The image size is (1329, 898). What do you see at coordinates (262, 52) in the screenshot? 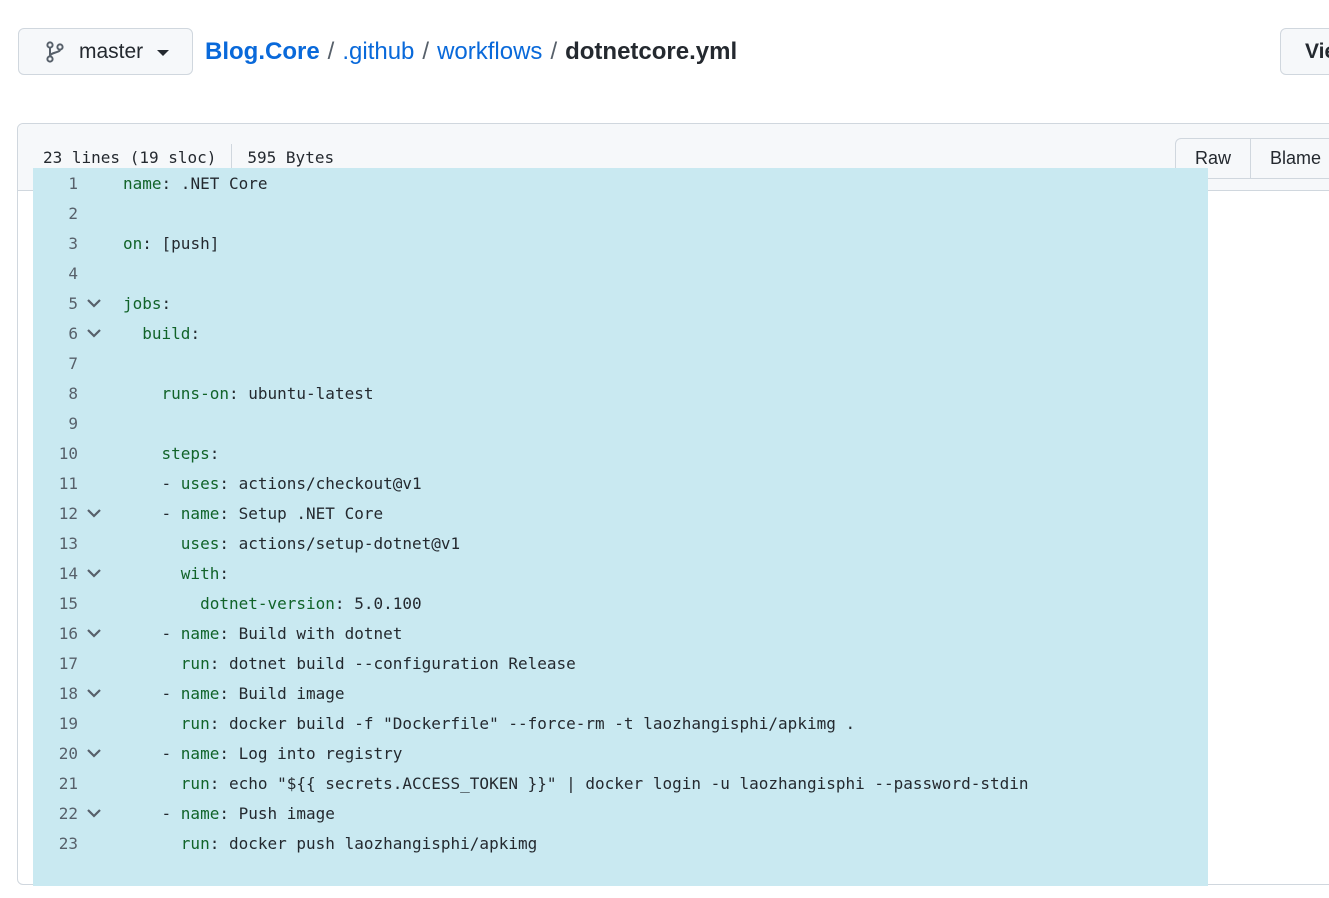
I see `breadcrumb-repo-link: Blog.Core` at bounding box center [262, 52].